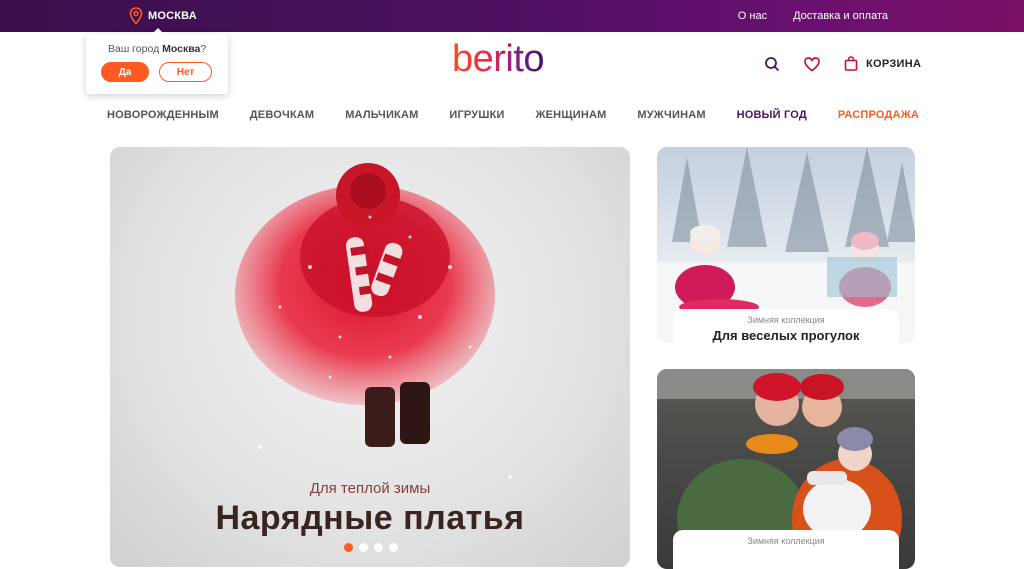  Describe the element at coordinates (786, 549) in the screenshot. I see `card-label: Зимняя коллекция` at that location.